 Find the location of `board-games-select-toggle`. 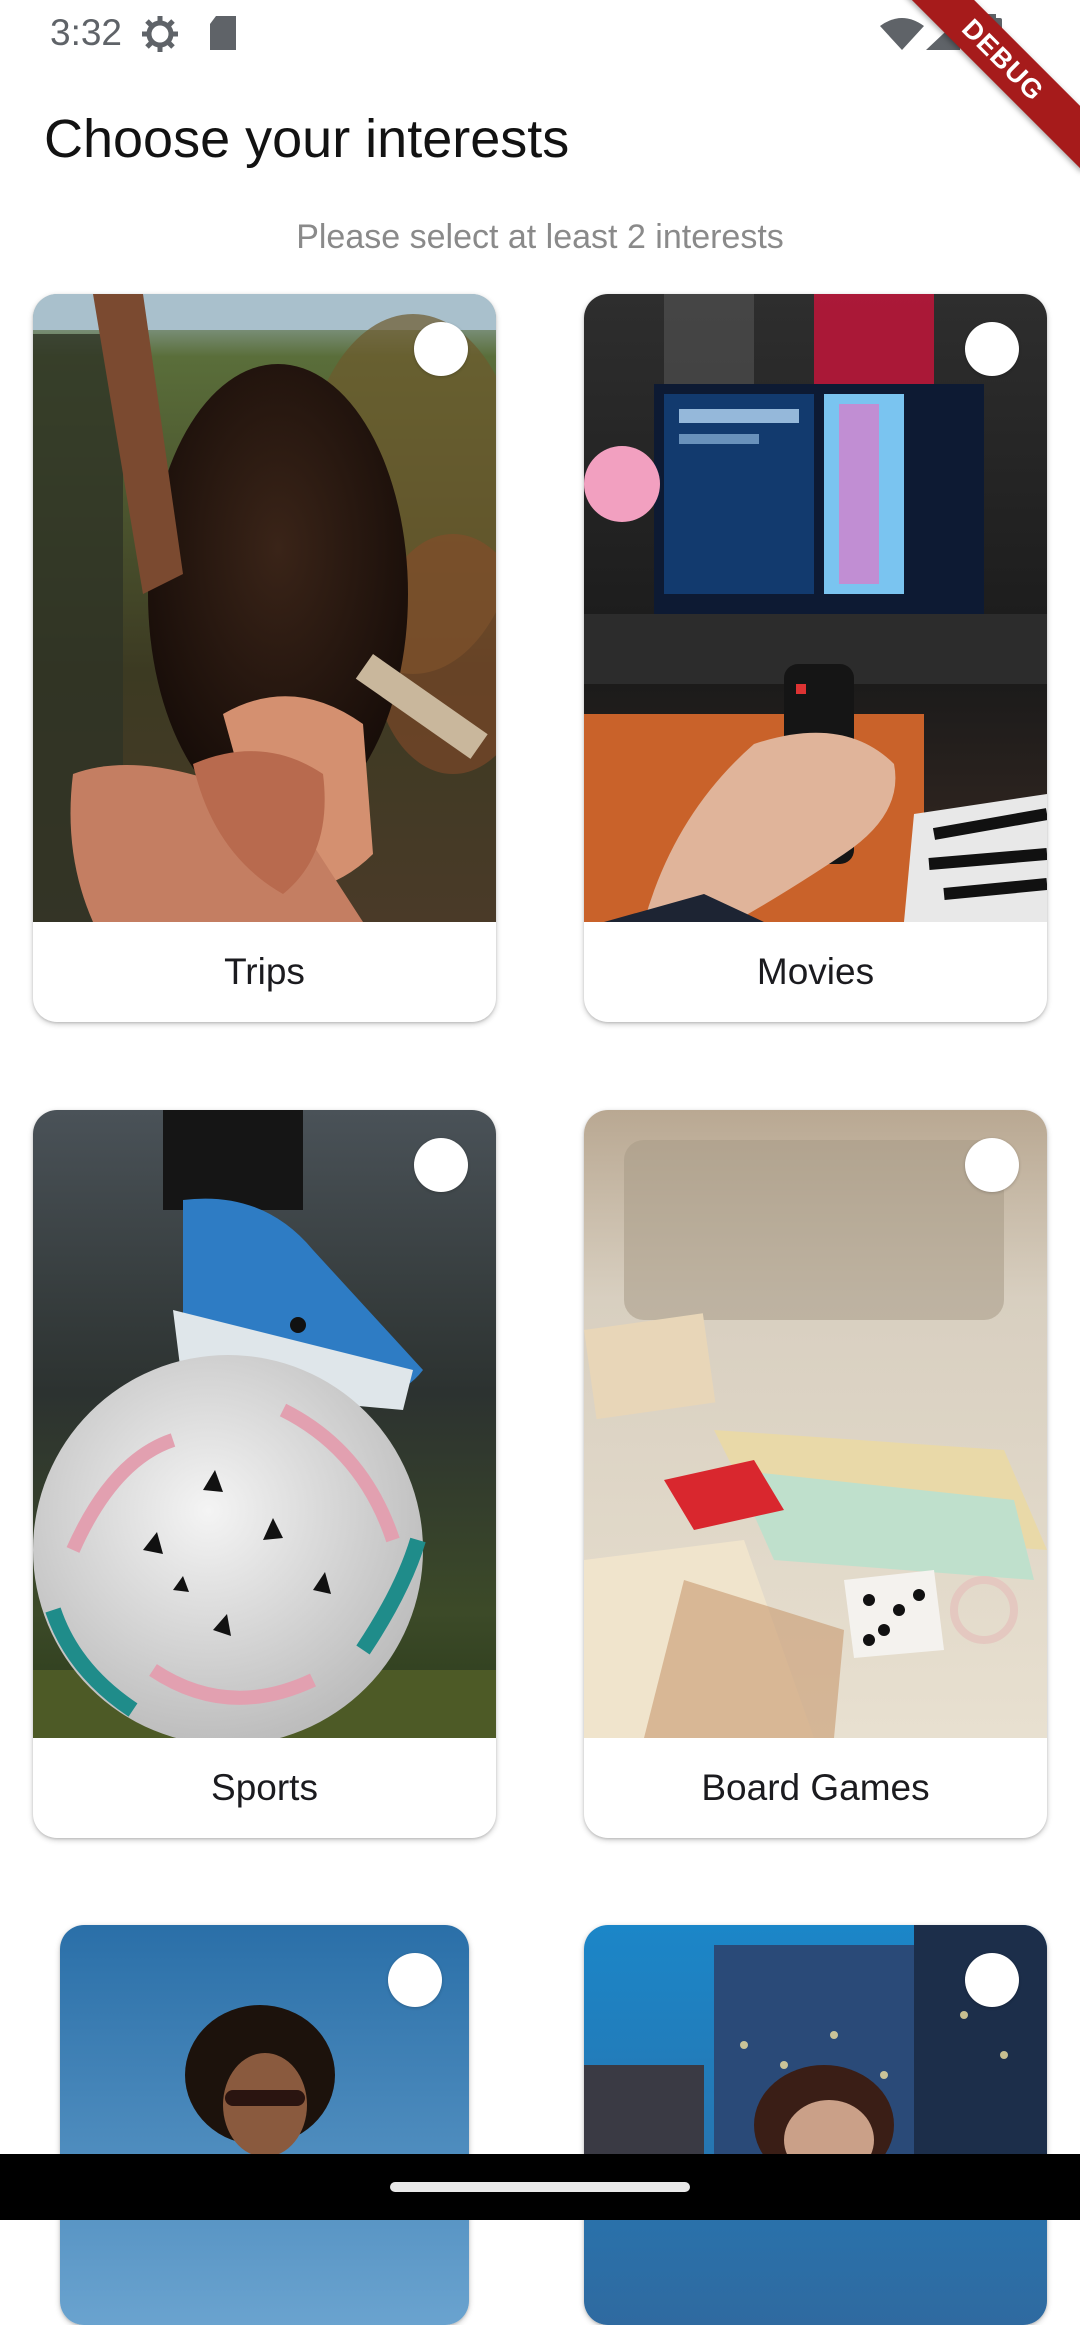

board-games-select-toggle is located at coordinates (992, 1165).